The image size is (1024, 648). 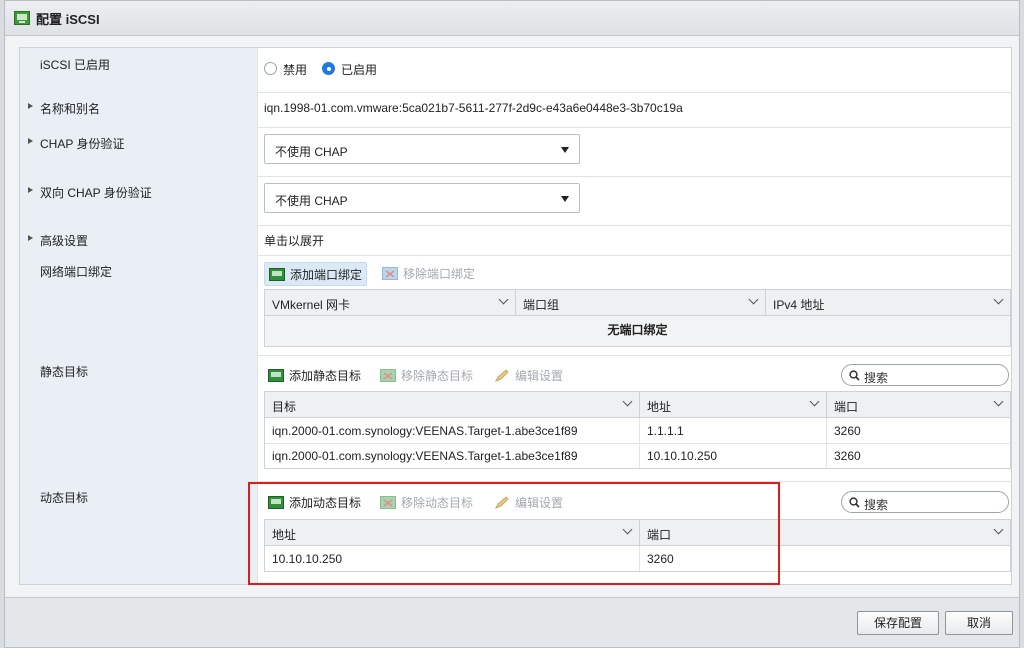 I want to click on row-mutual-chap: 双向 CHAP 身份验证 不使用 CHAP, so click(x=515, y=201).